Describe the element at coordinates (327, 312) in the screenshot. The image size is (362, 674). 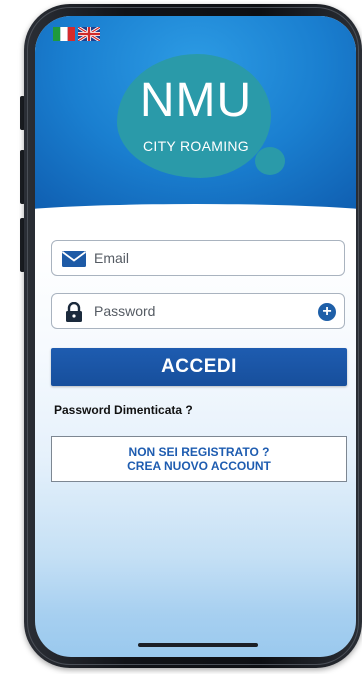
I see `plus-circle-icon: +` at that location.